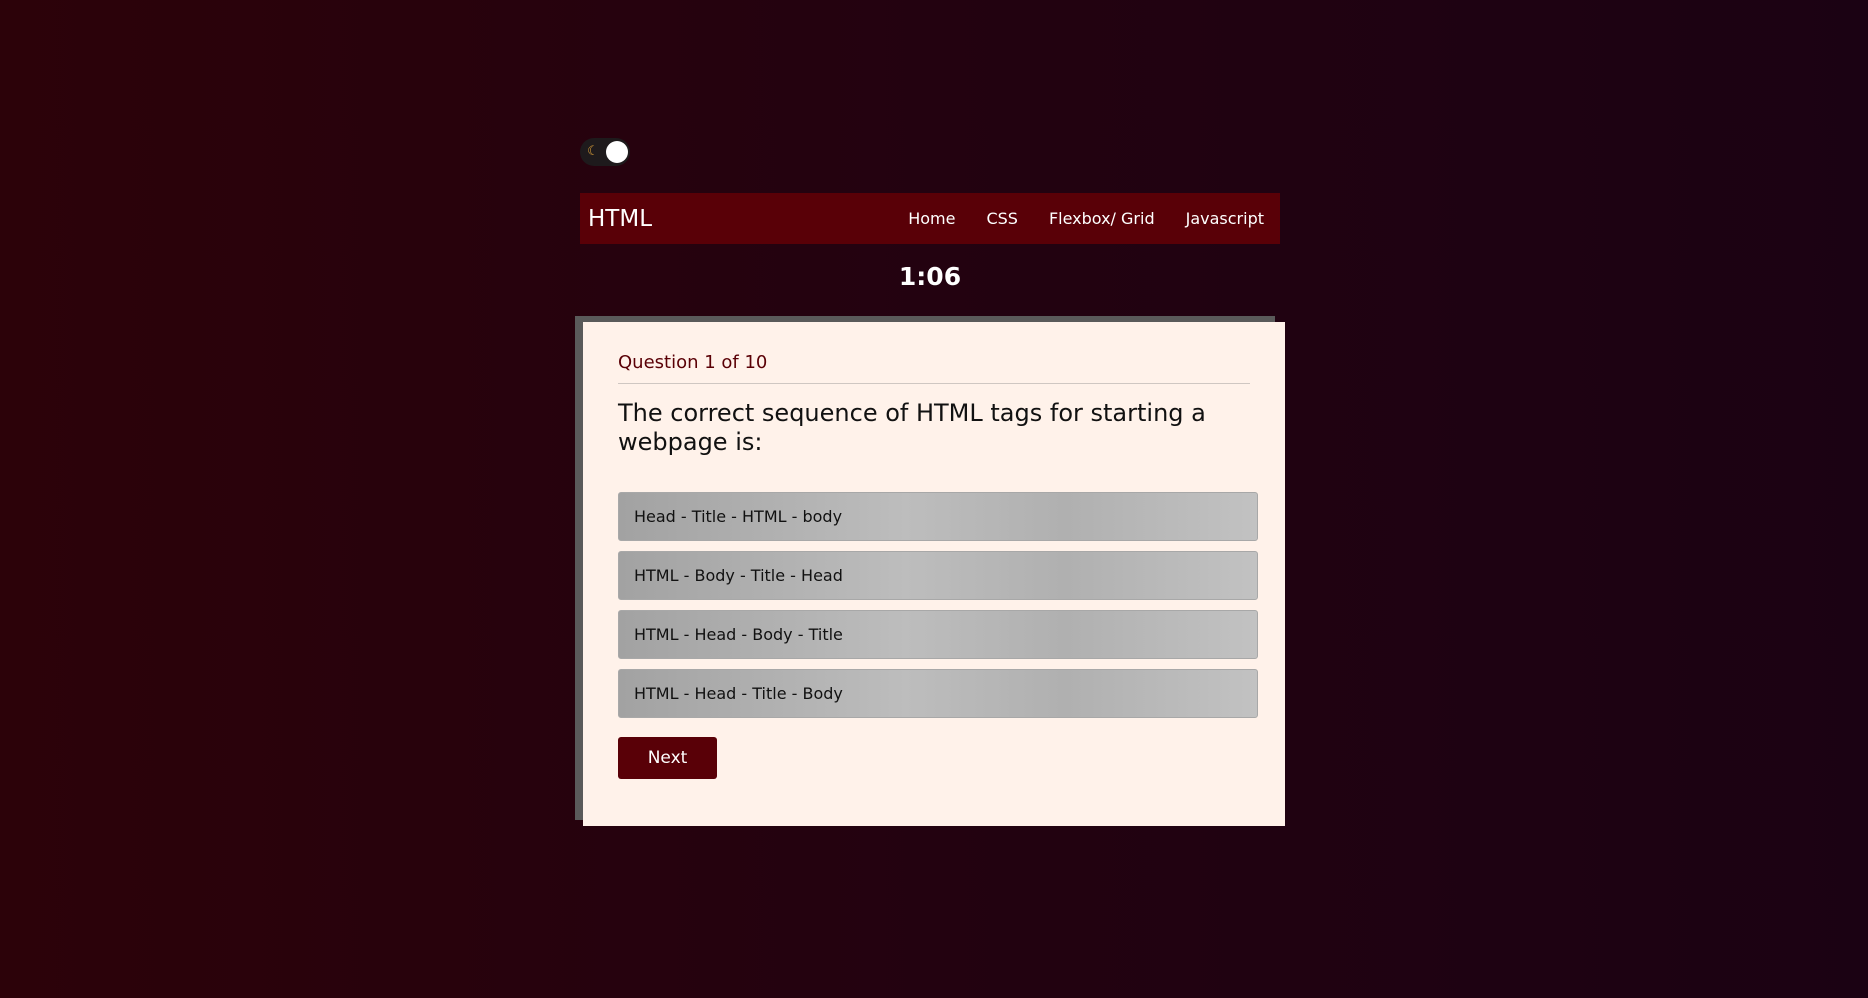 This screenshot has width=1868, height=998. Describe the element at coordinates (1001, 218) in the screenshot. I see `nav-link-css: CSS` at that location.